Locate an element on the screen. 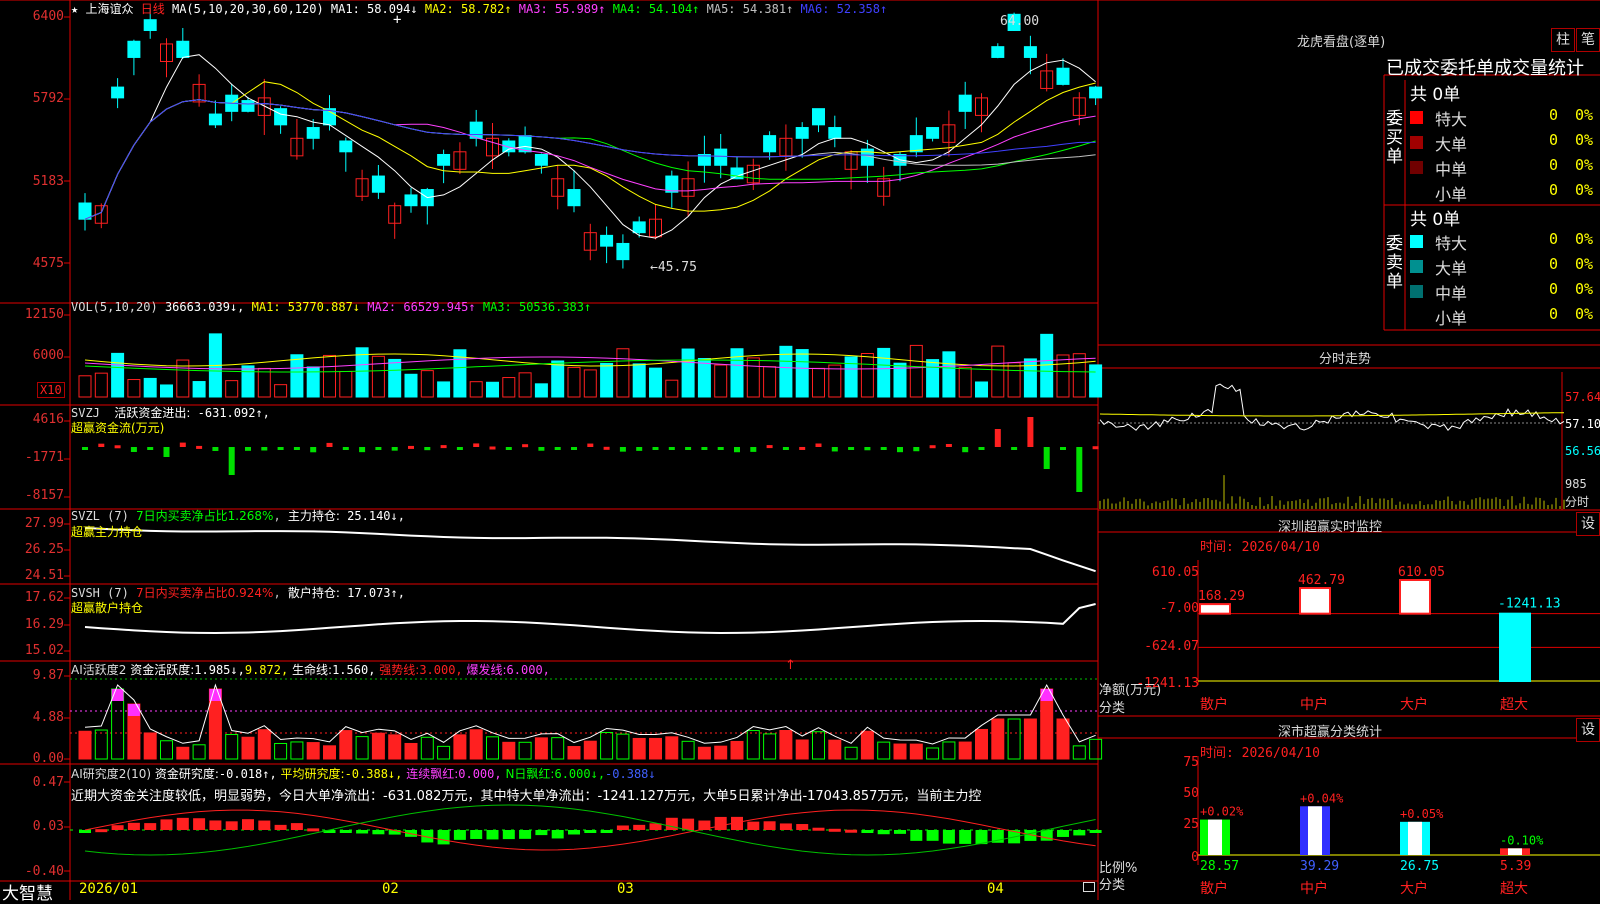  sell-total: 共 0单 is located at coordinates (1435, 220).